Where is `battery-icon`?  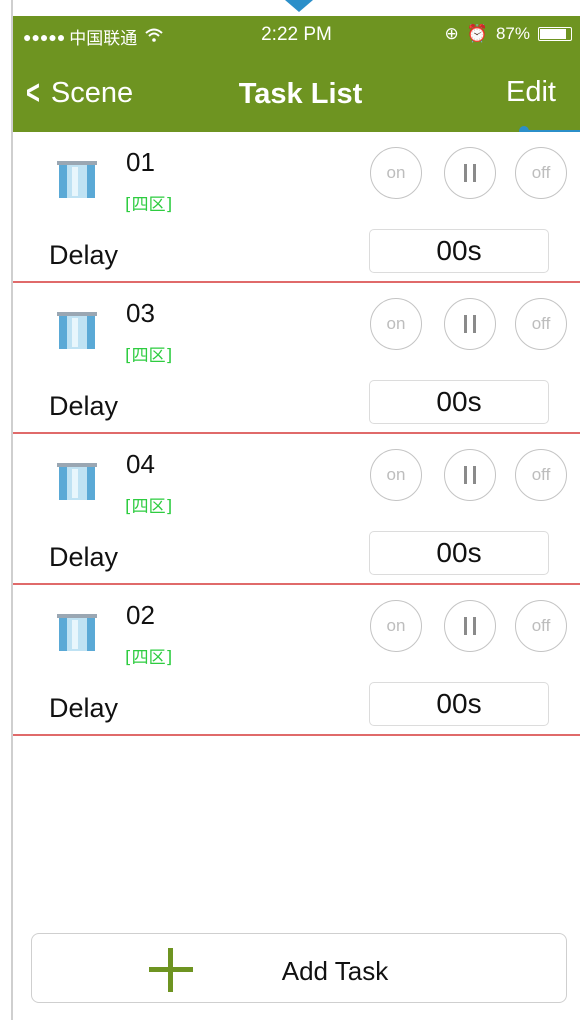 battery-icon is located at coordinates (555, 34).